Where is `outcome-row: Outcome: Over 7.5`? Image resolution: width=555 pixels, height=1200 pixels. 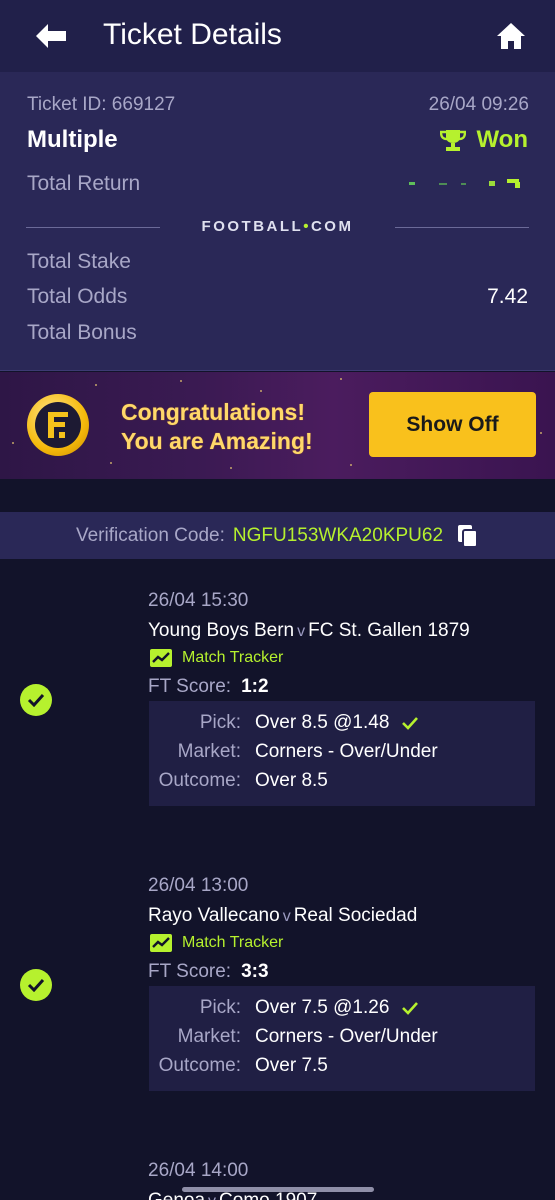 outcome-row: Outcome: Over 7.5 is located at coordinates (342, 1067).